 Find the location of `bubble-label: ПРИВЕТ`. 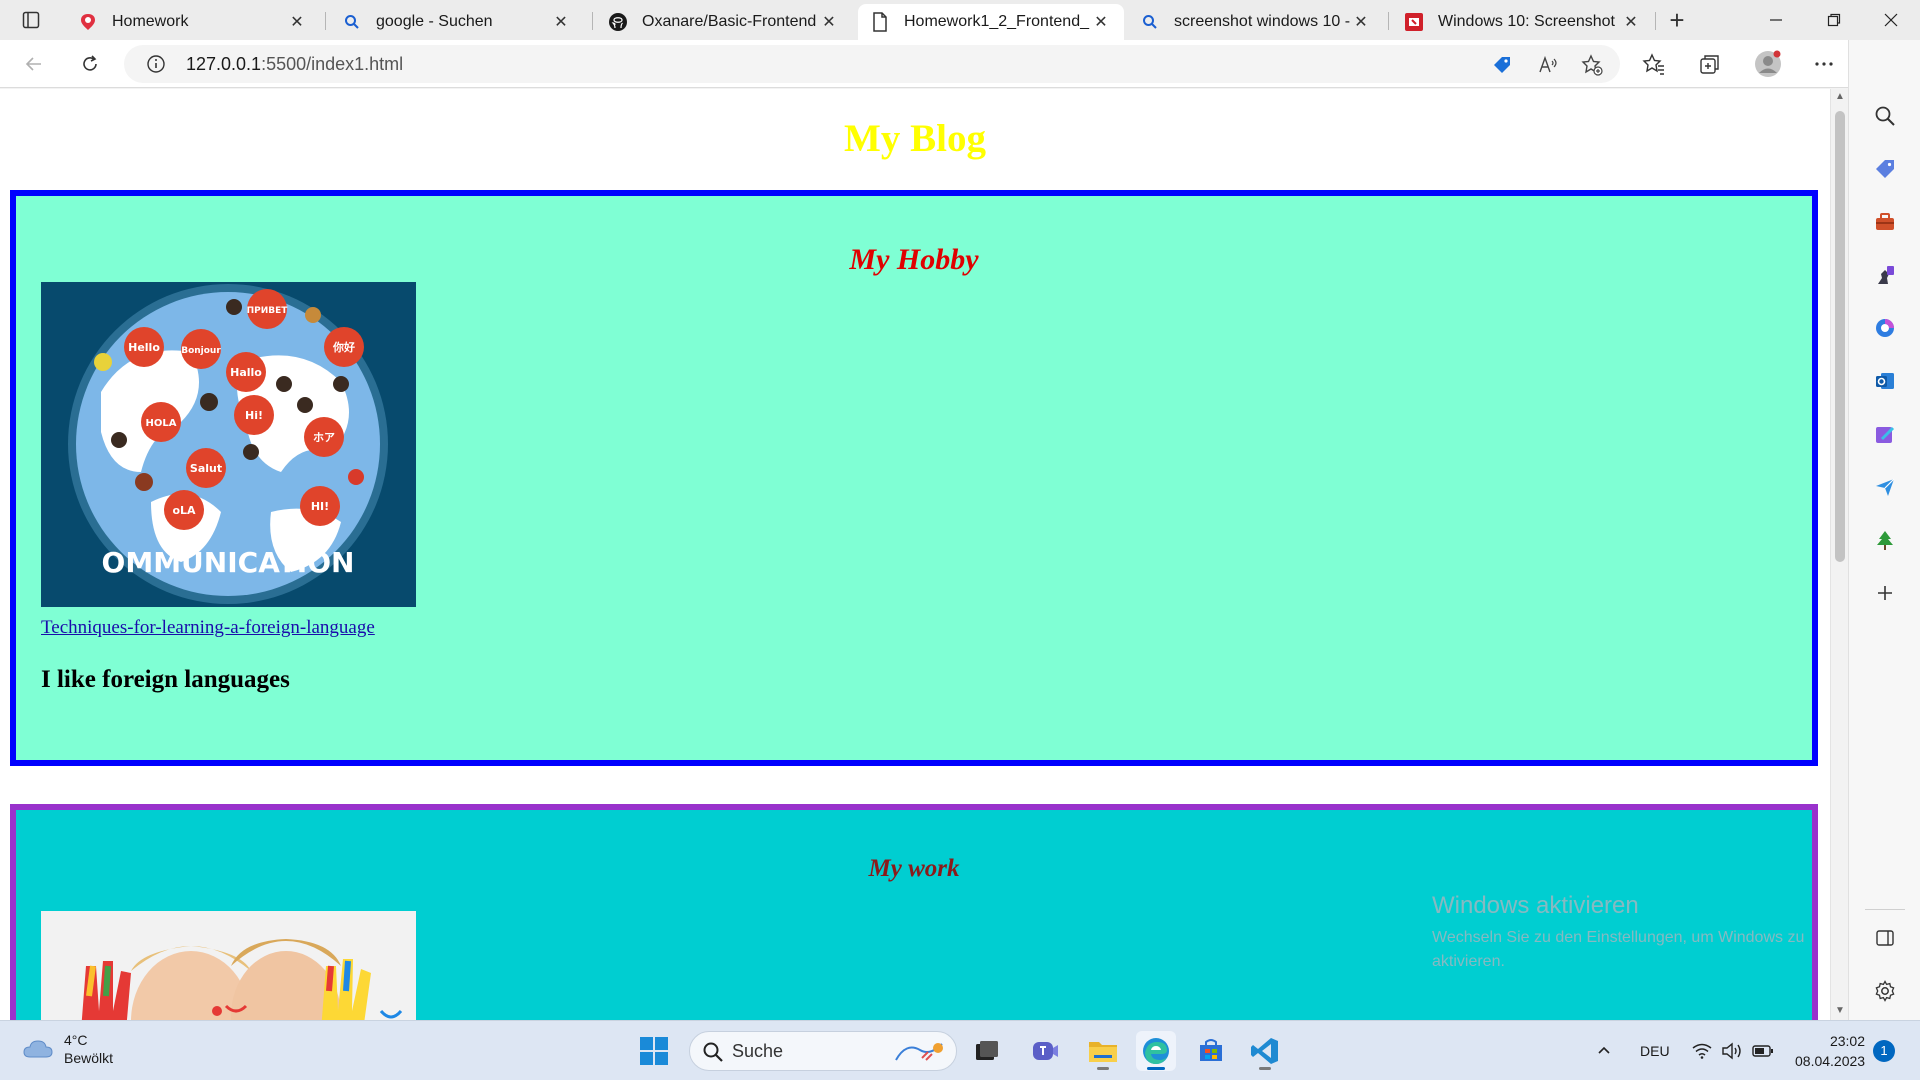

bubble-label: ПРИВЕТ is located at coordinates (268, 311).